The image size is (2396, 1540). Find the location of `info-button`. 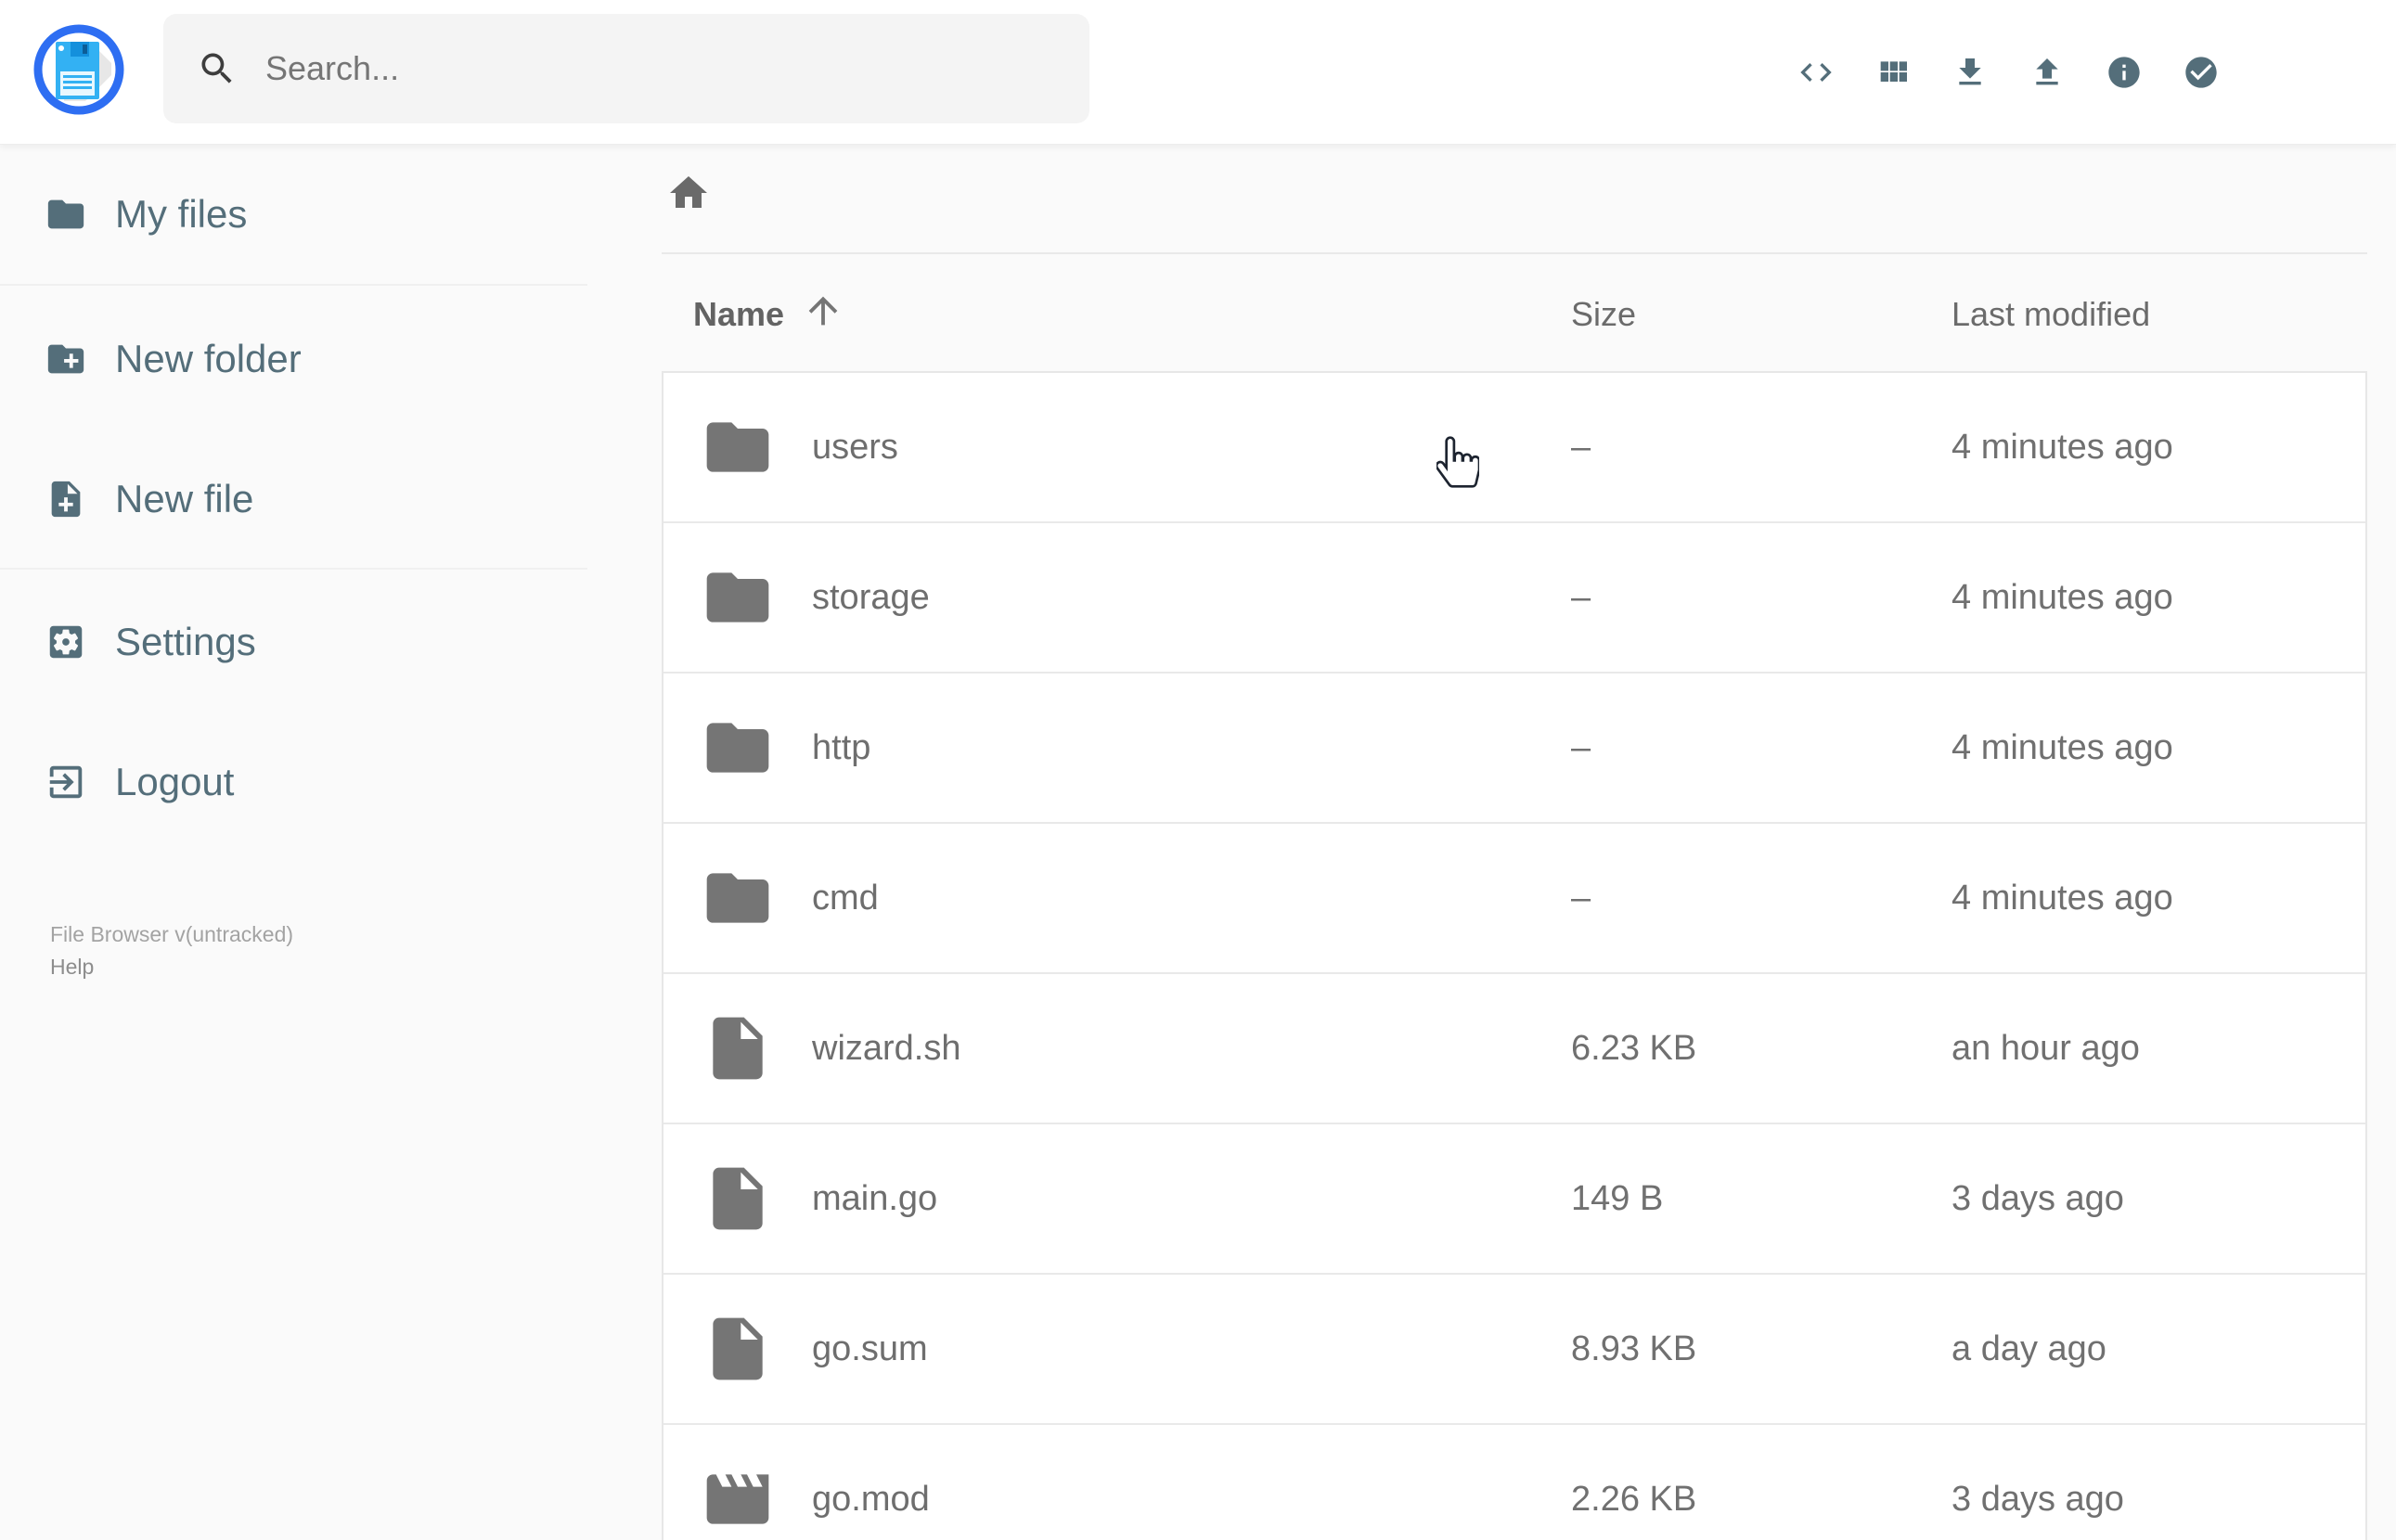

info-button is located at coordinates (2124, 72).